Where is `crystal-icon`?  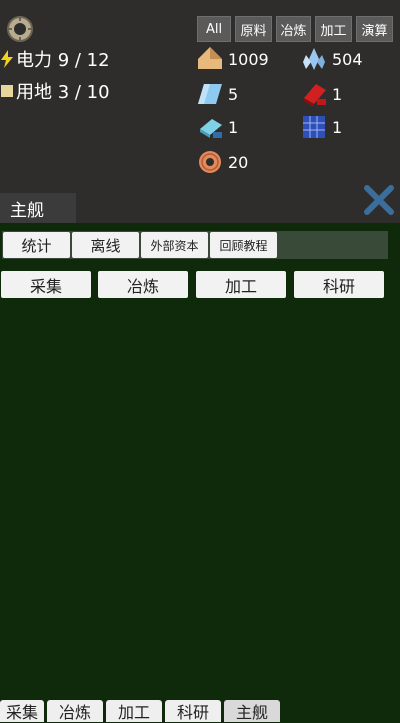 crystal-icon is located at coordinates (314, 59).